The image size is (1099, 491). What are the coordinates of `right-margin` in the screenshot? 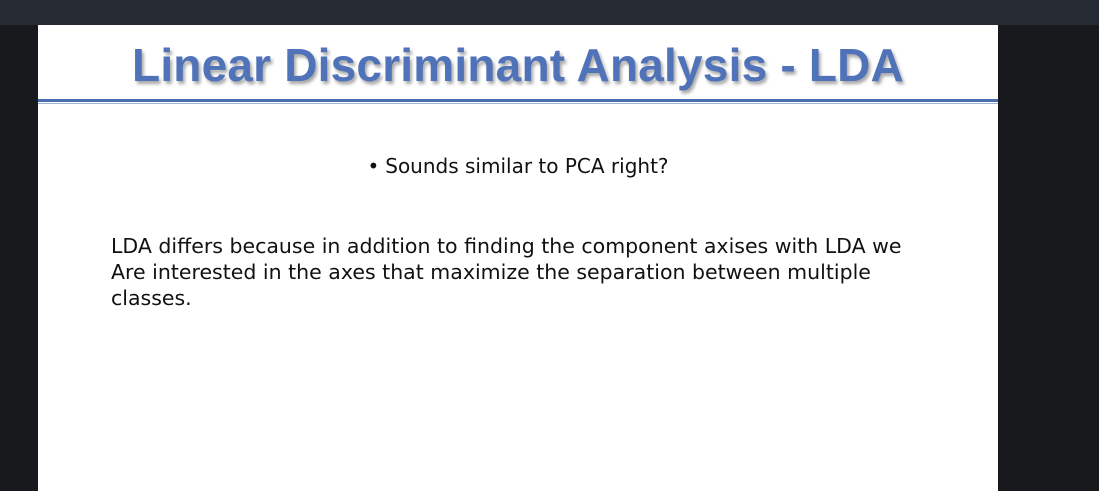 It's located at (1048, 258).